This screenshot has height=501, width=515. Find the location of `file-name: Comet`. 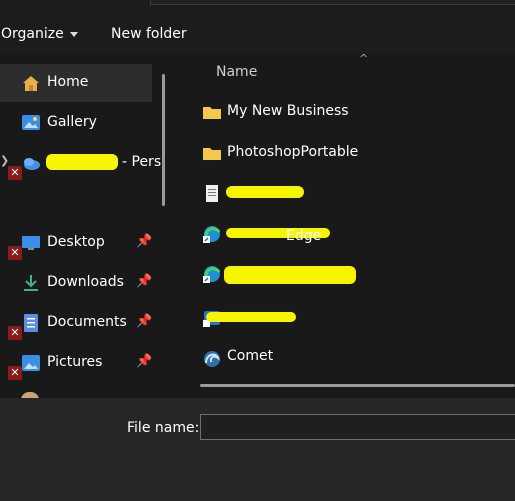

file-name: Comet is located at coordinates (250, 356).